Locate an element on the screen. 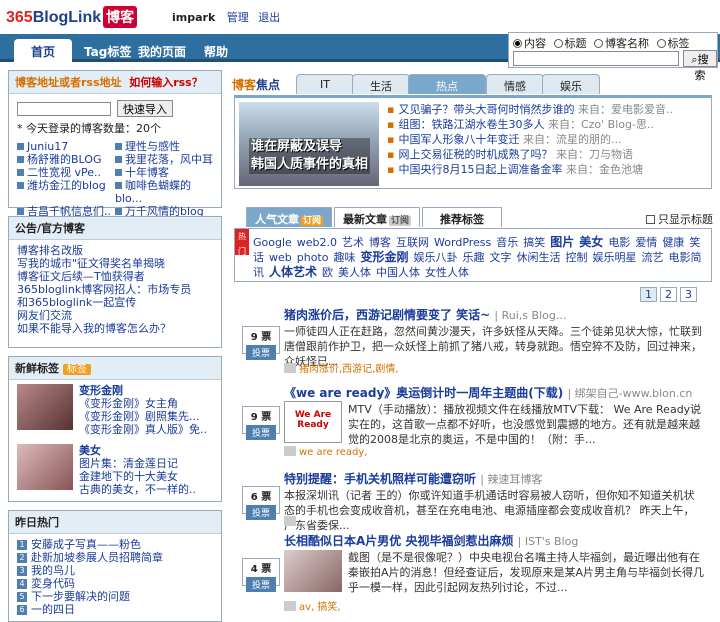 This screenshot has width=720, height=622. tag-cloud-link: 搞笑 is located at coordinates (534, 242).